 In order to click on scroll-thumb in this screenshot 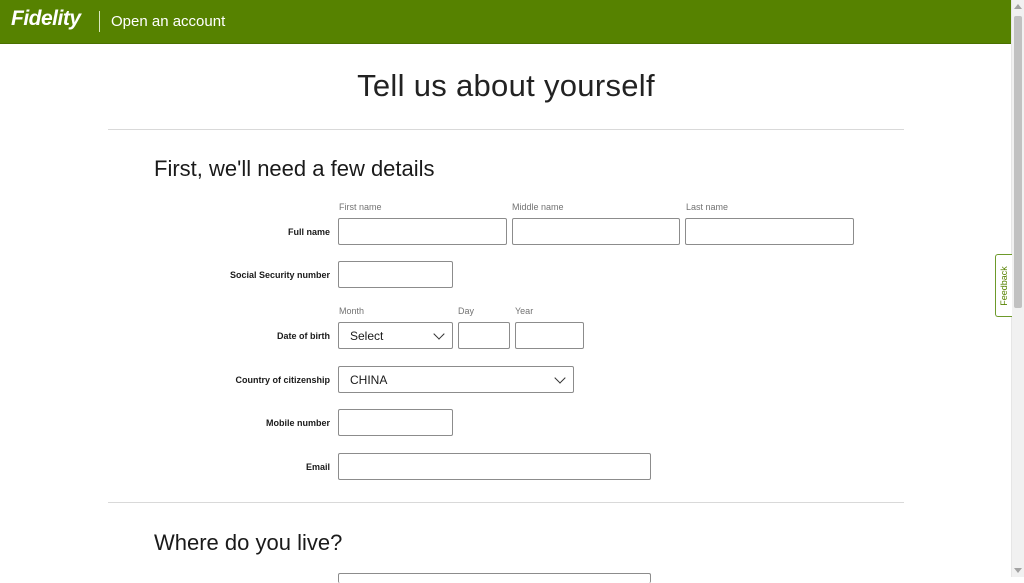, I will do `click(1018, 162)`.